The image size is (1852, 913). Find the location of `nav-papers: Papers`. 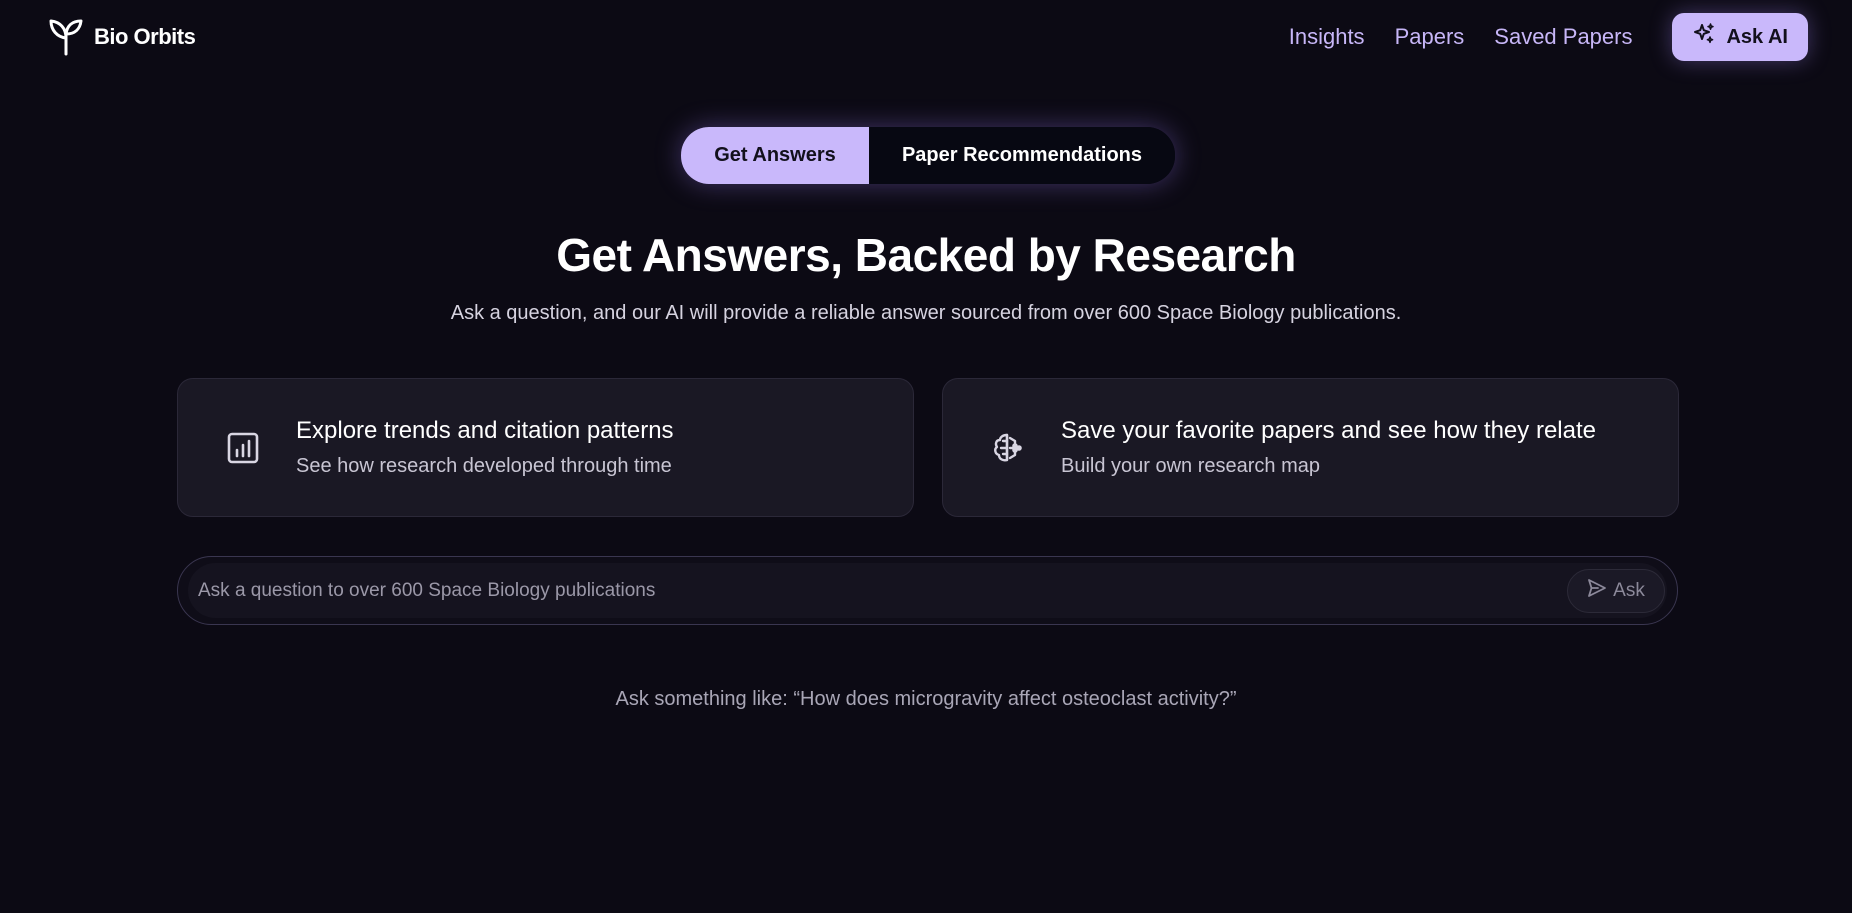

nav-papers: Papers is located at coordinates (1430, 37).